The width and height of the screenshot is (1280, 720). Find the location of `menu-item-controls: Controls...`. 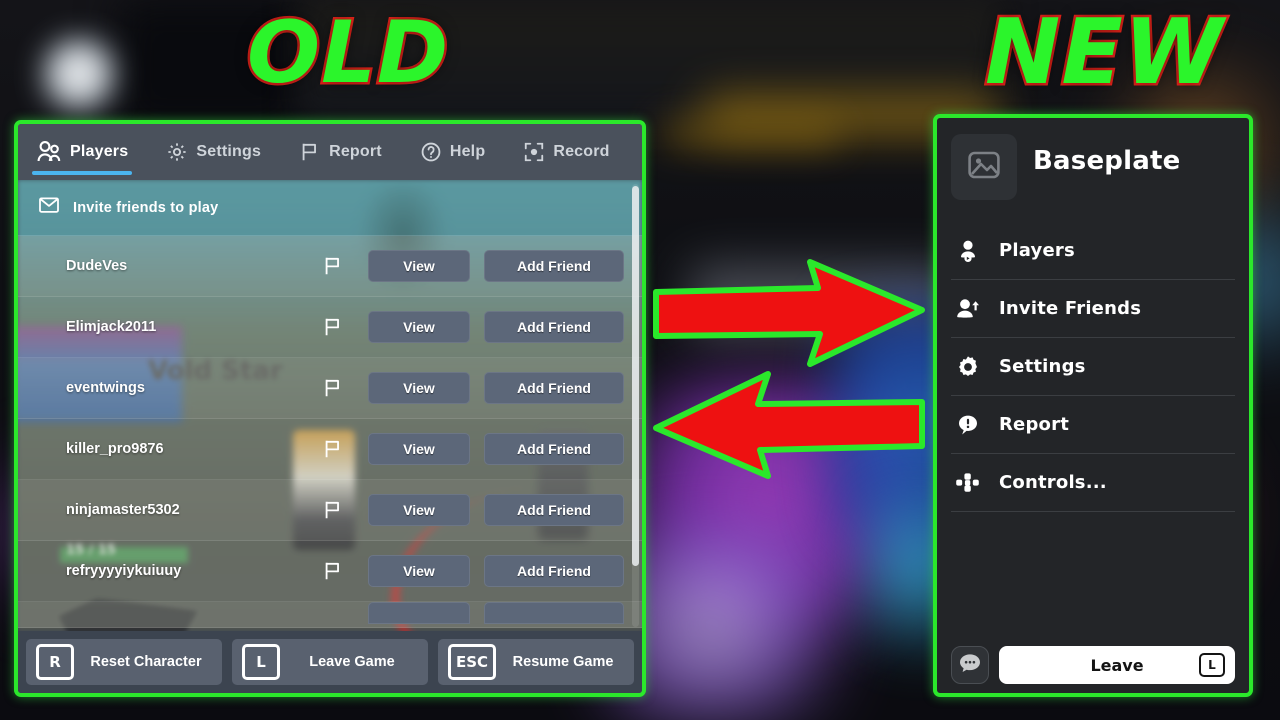

menu-item-controls: Controls... is located at coordinates (1093, 483).